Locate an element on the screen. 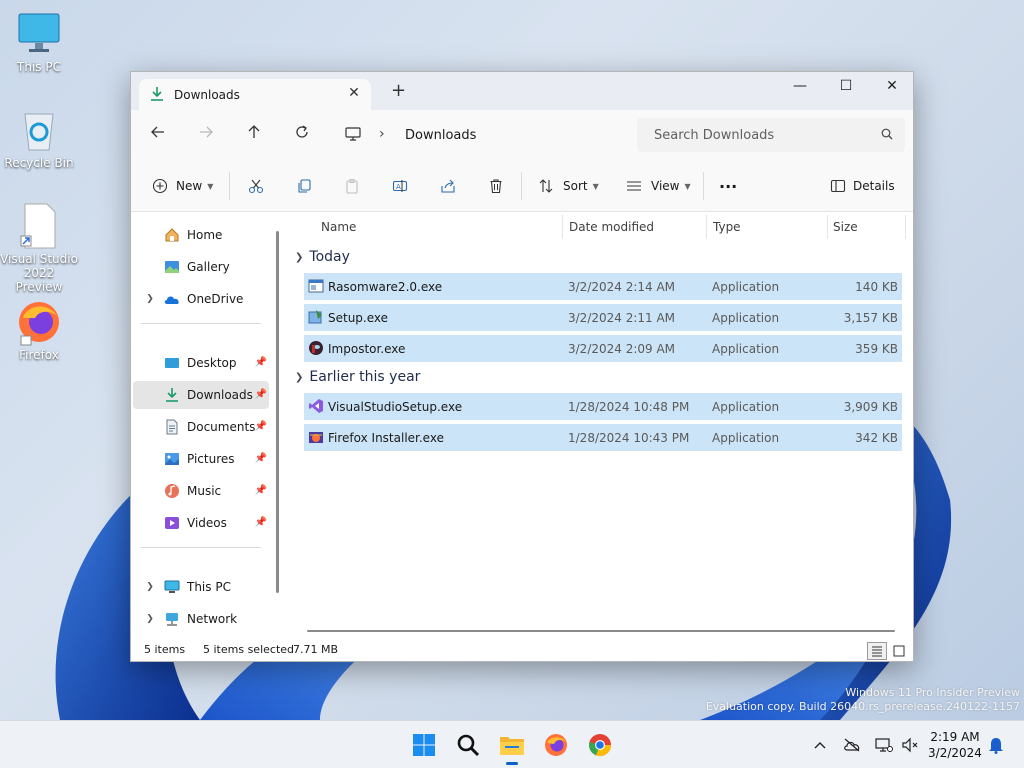  nav-item-desktop: Desktop 📌 is located at coordinates (201, 363).